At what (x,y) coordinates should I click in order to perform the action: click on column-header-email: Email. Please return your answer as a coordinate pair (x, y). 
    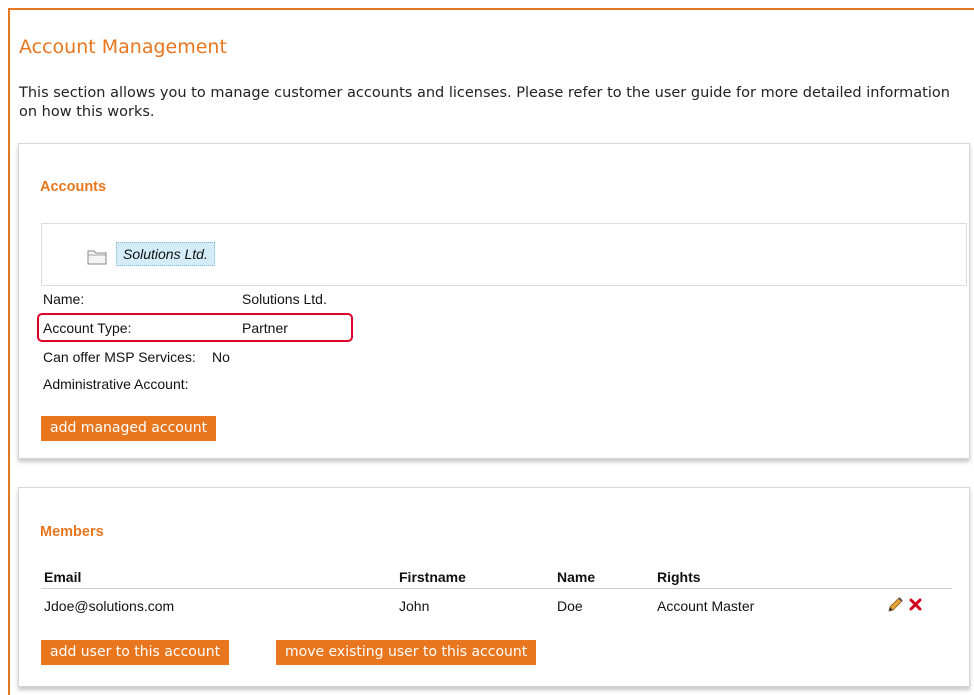
    Looking at the image, I should click on (63, 577).